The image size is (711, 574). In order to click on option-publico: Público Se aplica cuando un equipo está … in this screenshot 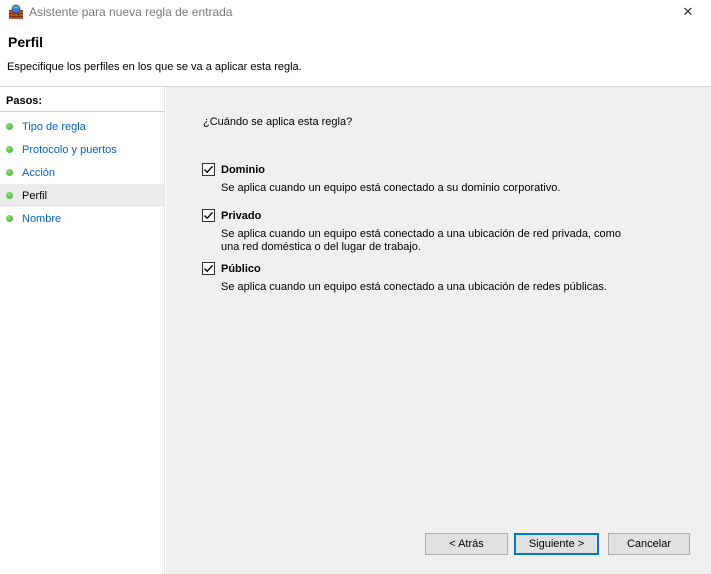, I will do `click(411, 278)`.